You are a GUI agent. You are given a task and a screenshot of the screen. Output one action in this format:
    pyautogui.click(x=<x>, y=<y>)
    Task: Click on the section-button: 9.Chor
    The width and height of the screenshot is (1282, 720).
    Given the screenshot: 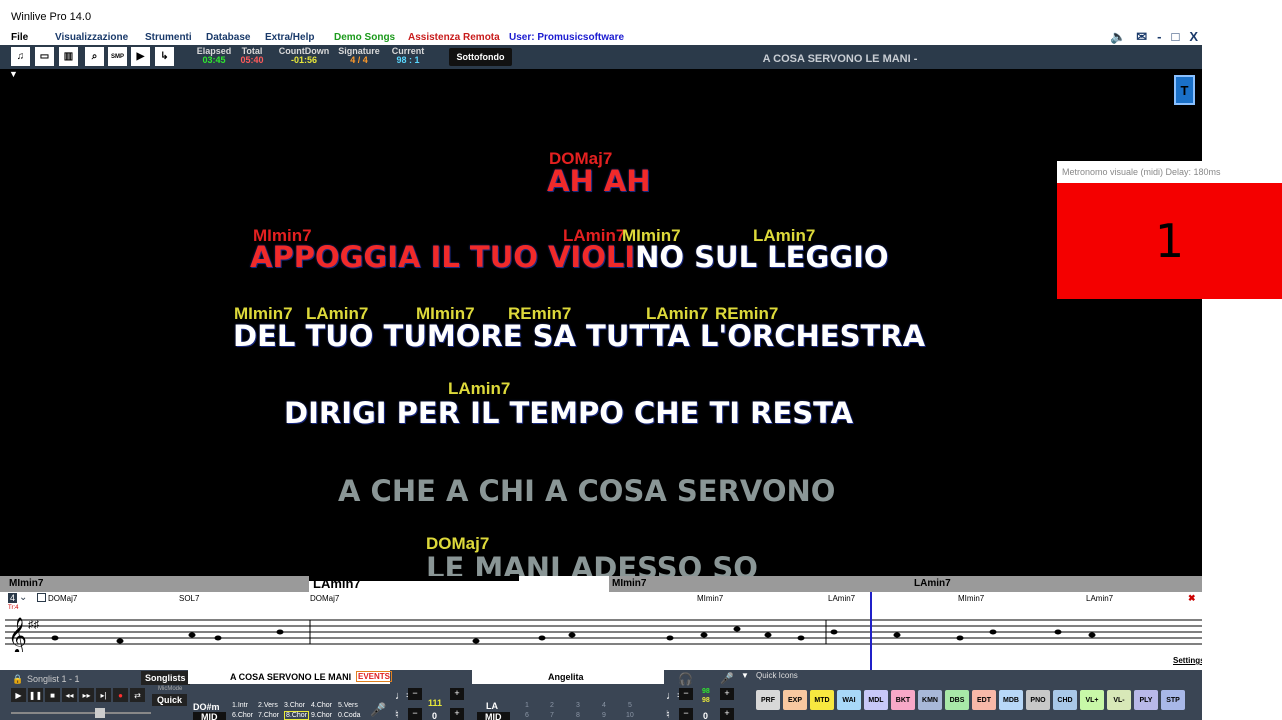 What is the action you would take?
    pyautogui.click(x=321, y=715)
    